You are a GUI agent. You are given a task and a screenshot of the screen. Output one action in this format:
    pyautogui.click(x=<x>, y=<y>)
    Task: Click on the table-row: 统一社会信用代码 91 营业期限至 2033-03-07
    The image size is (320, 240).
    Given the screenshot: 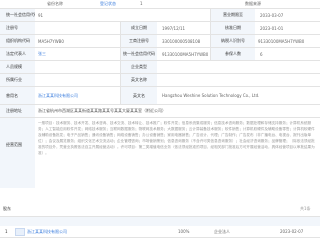 What is the action you would take?
    pyautogui.click(x=160, y=15)
    